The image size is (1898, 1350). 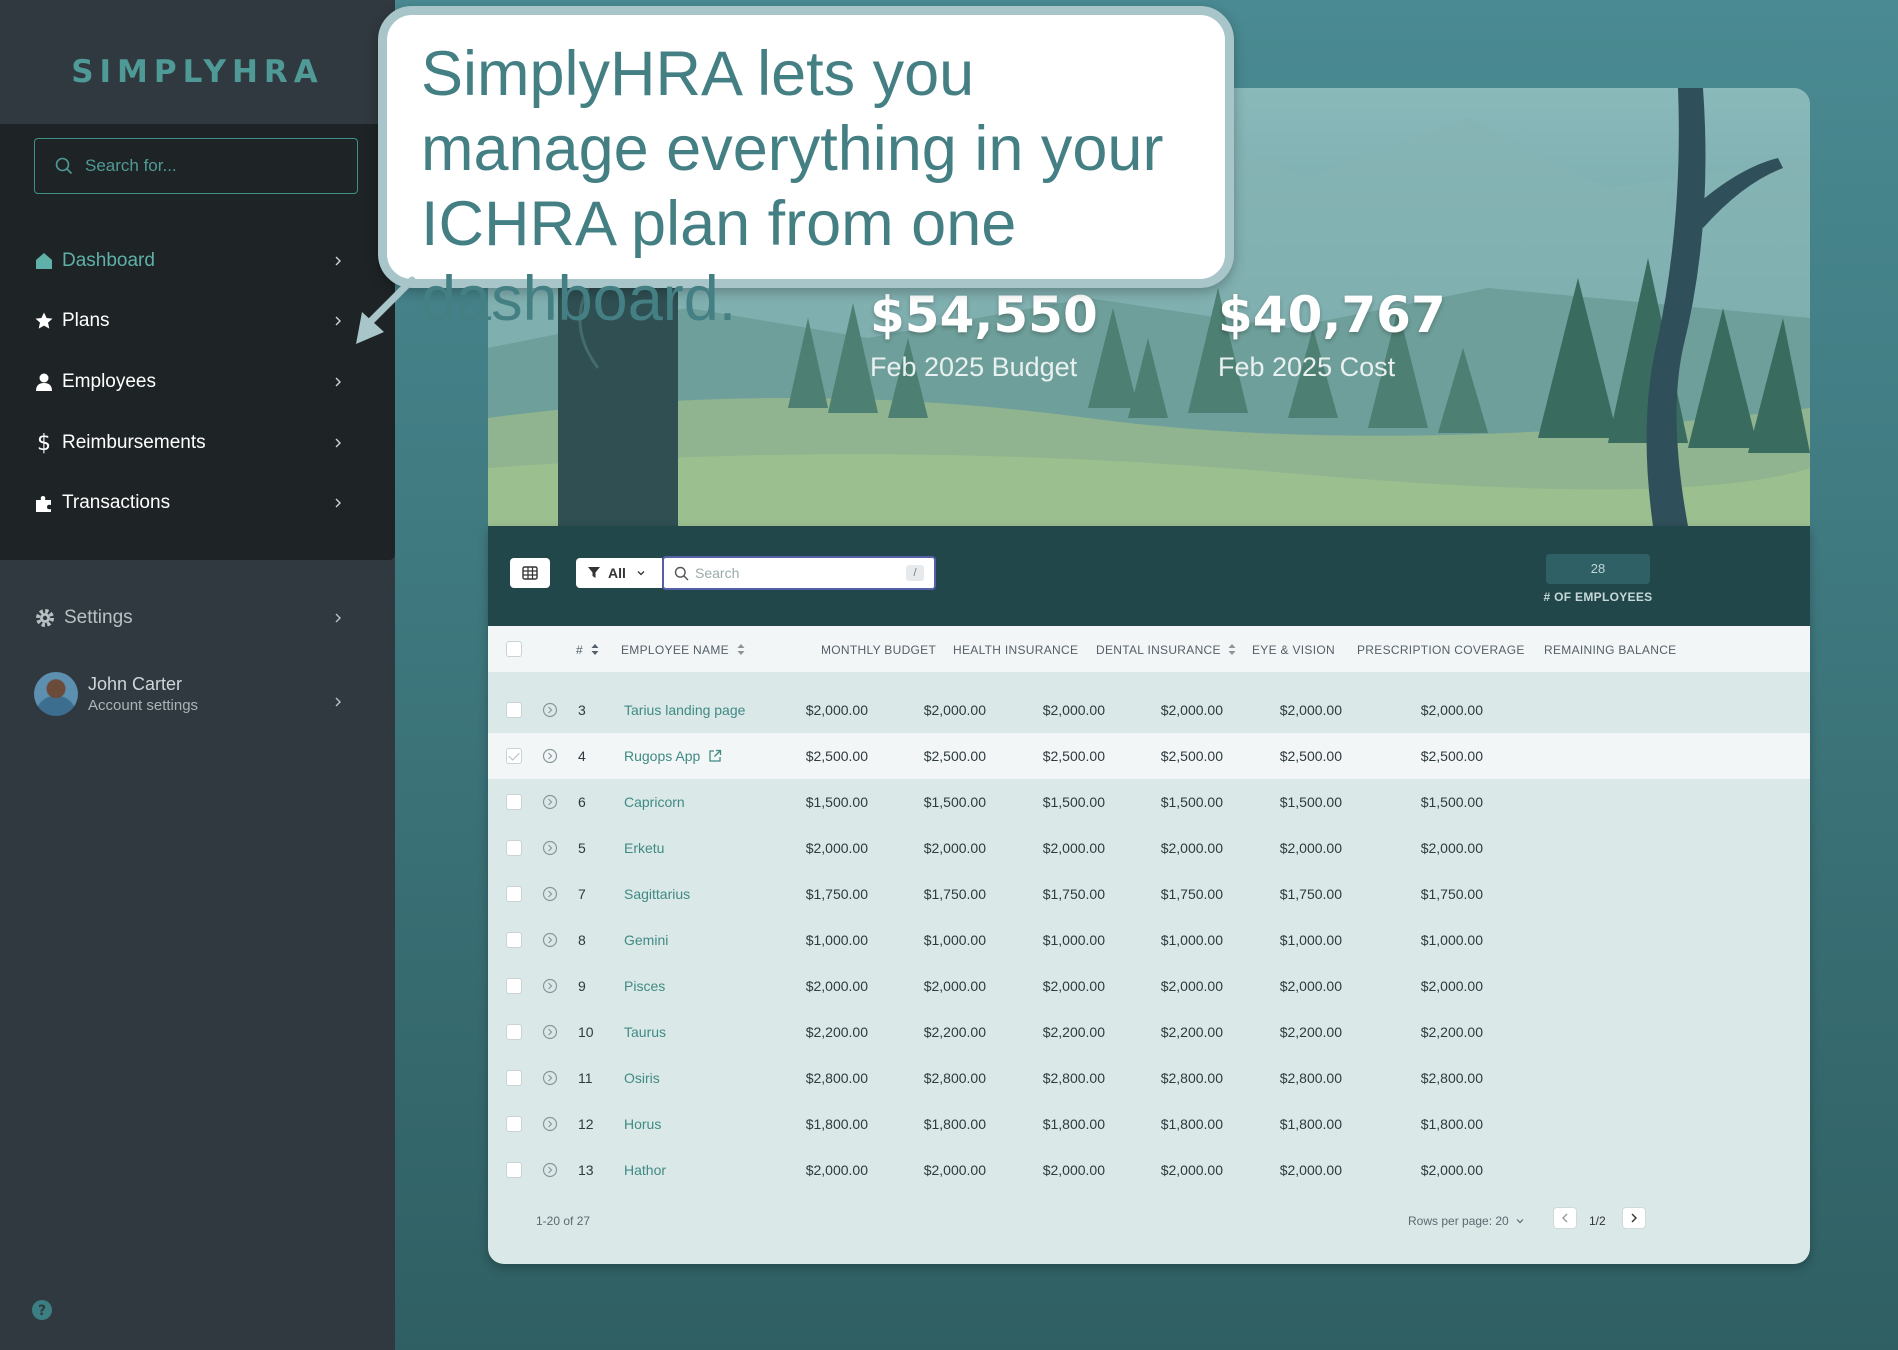 What do you see at coordinates (654, 802) in the screenshot?
I see `employee-name-link: Capricorn` at bounding box center [654, 802].